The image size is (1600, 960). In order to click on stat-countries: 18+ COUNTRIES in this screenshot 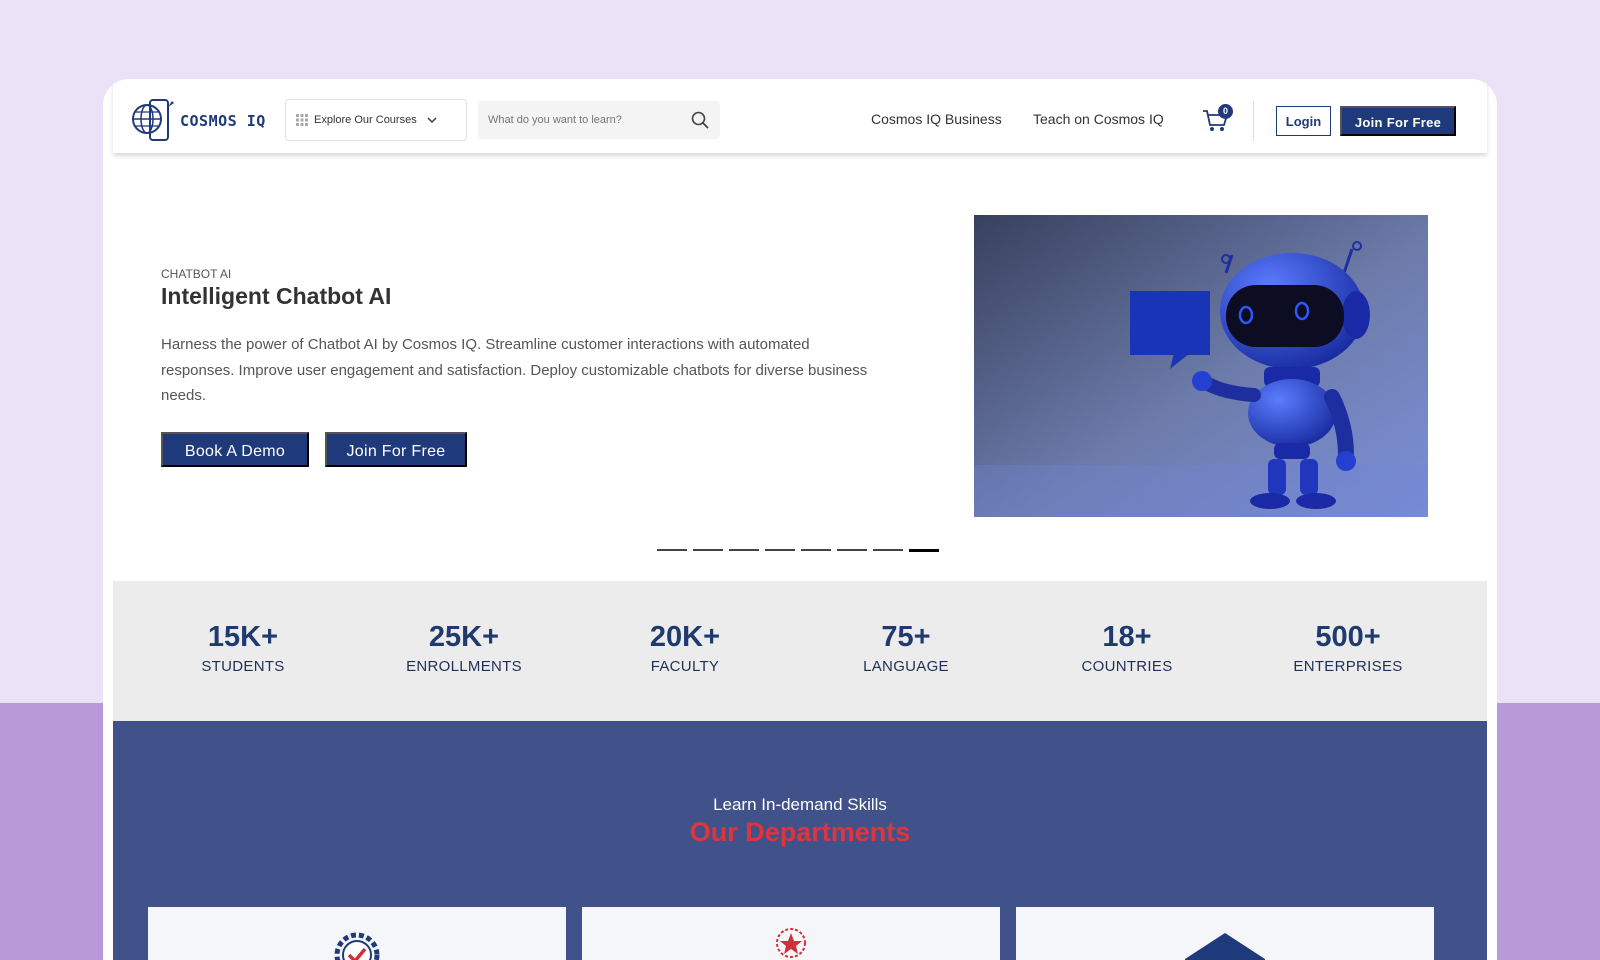, I will do `click(1127, 648)`.